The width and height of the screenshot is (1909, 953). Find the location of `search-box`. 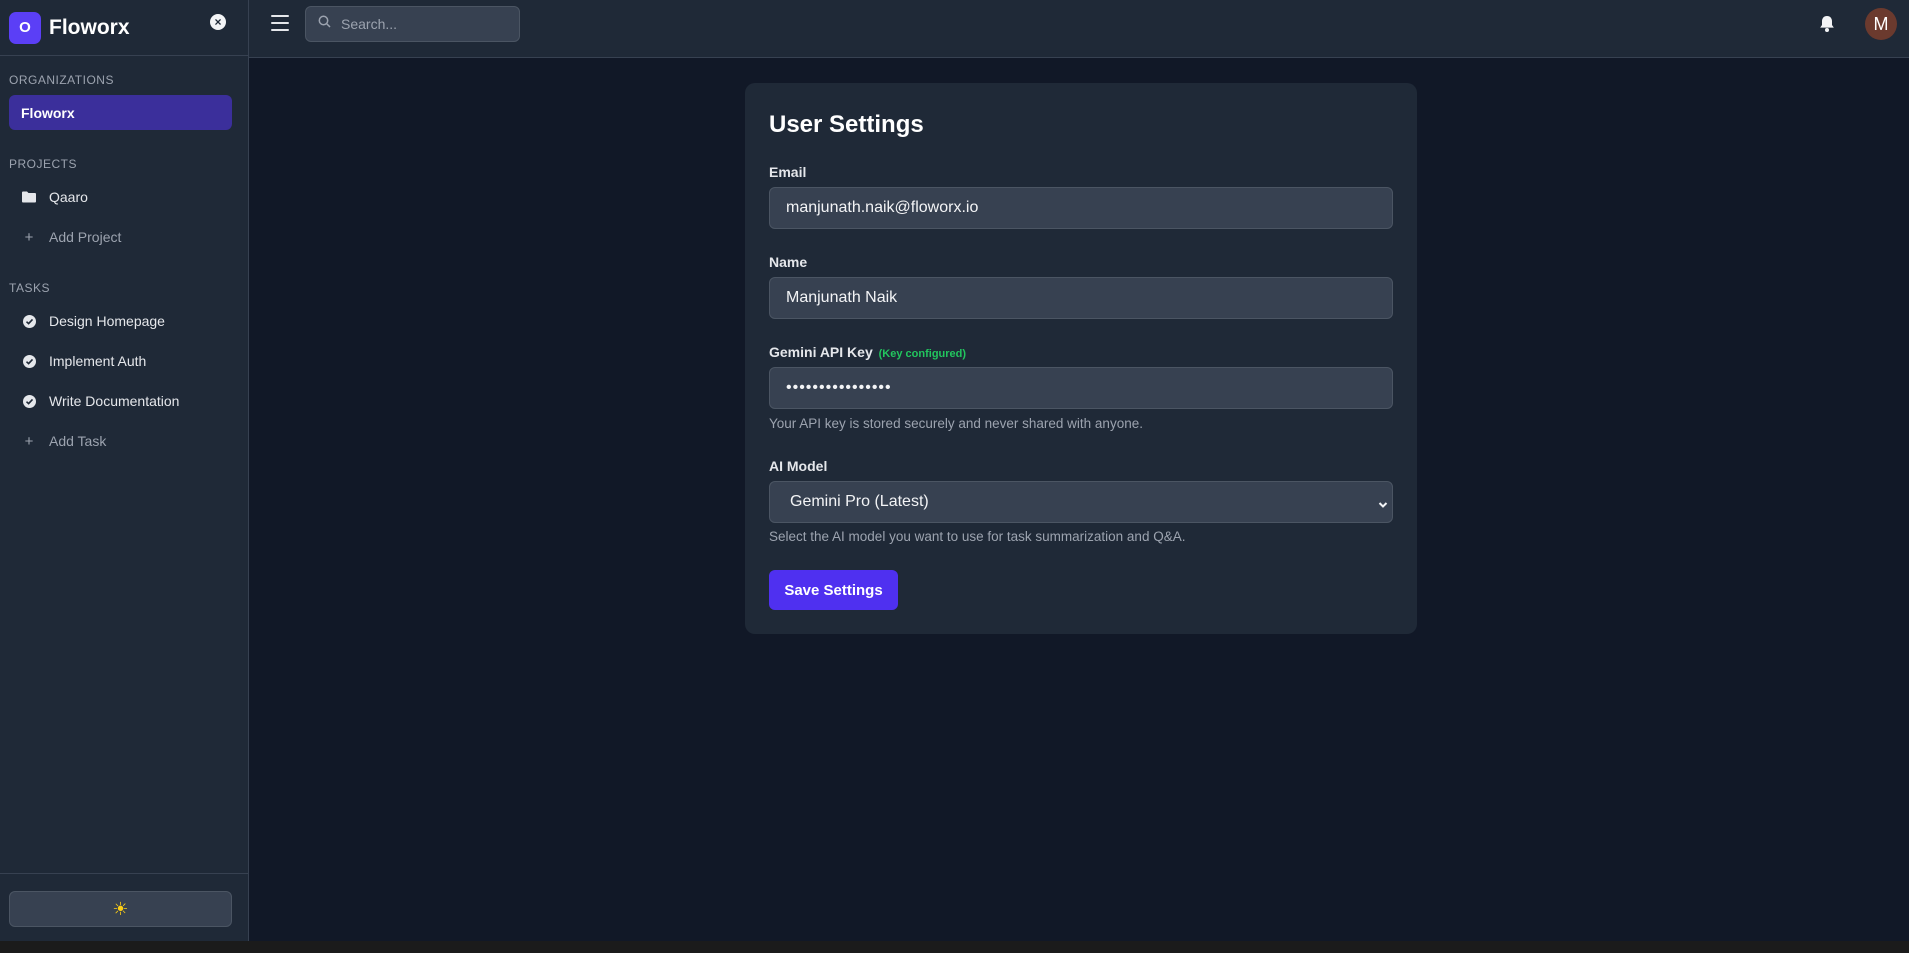

search-box is located at coordinates (412, 24).